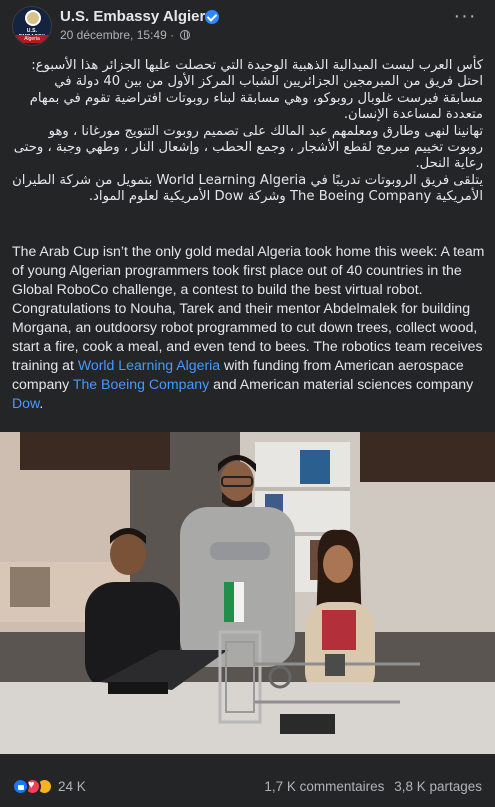 The height and width of the screenshot is (807, 495). I want to click on verified-badge-icon, so click(212, 17).